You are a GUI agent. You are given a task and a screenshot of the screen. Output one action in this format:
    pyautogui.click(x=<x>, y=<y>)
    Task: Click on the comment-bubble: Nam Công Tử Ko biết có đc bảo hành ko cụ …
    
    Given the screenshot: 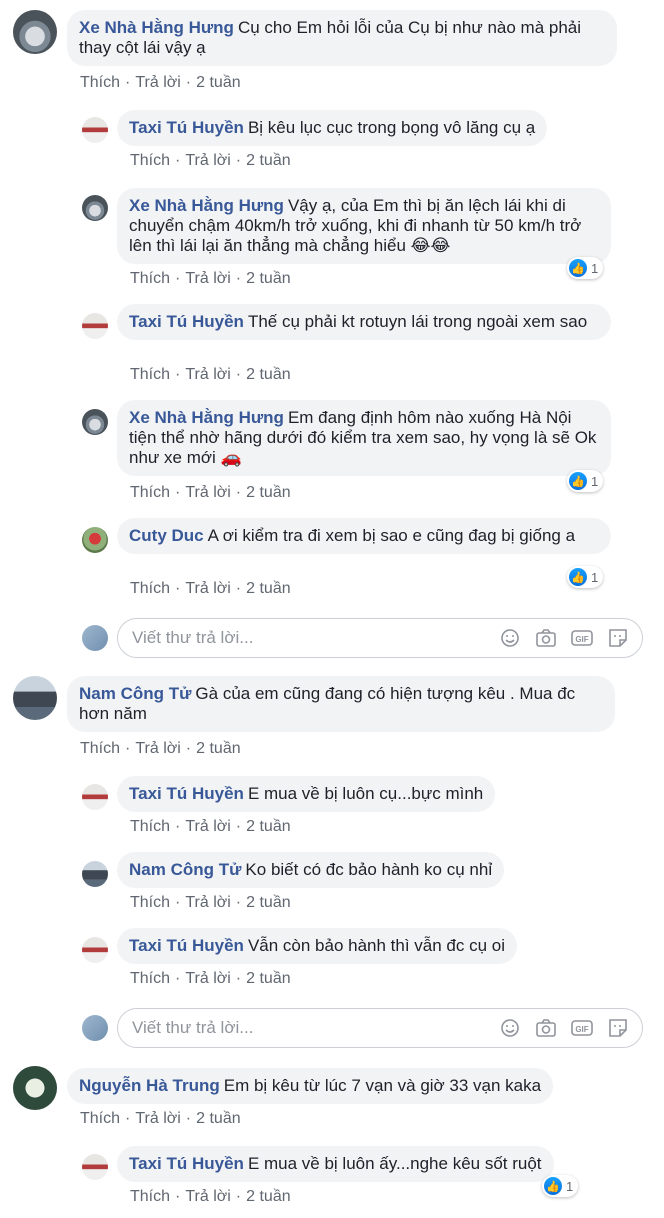 What is the action you would take?
    pyautogui.click(x=311, y=870)
    